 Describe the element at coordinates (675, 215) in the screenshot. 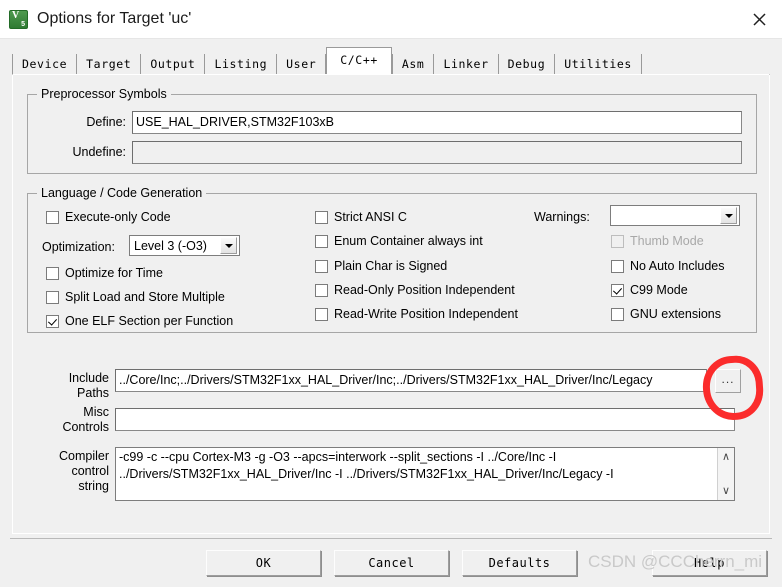

I see `warnings-select` at that location.